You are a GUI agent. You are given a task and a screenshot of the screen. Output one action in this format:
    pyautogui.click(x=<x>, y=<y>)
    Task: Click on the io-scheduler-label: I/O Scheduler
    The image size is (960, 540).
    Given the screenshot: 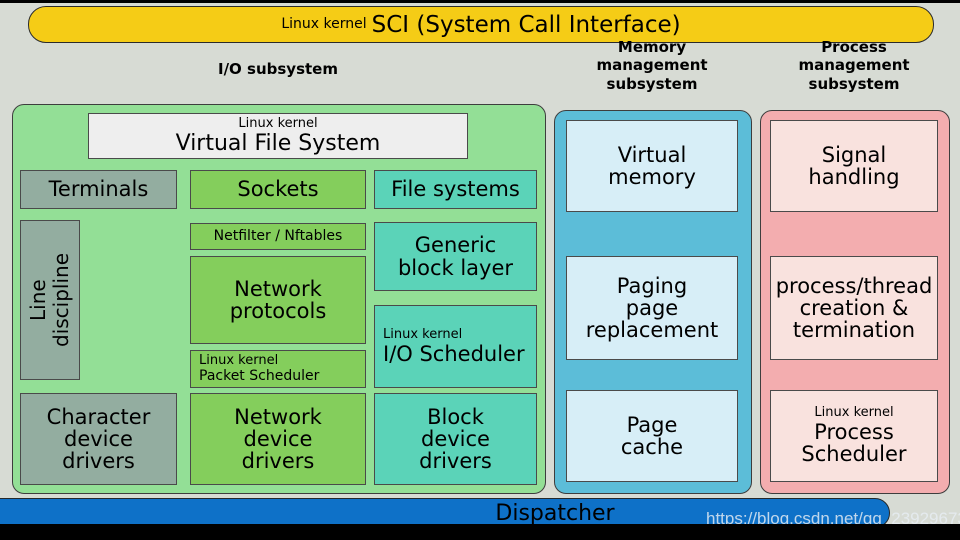 What is the action you would take?
    pyautogui.click(x=454, y=353)
    